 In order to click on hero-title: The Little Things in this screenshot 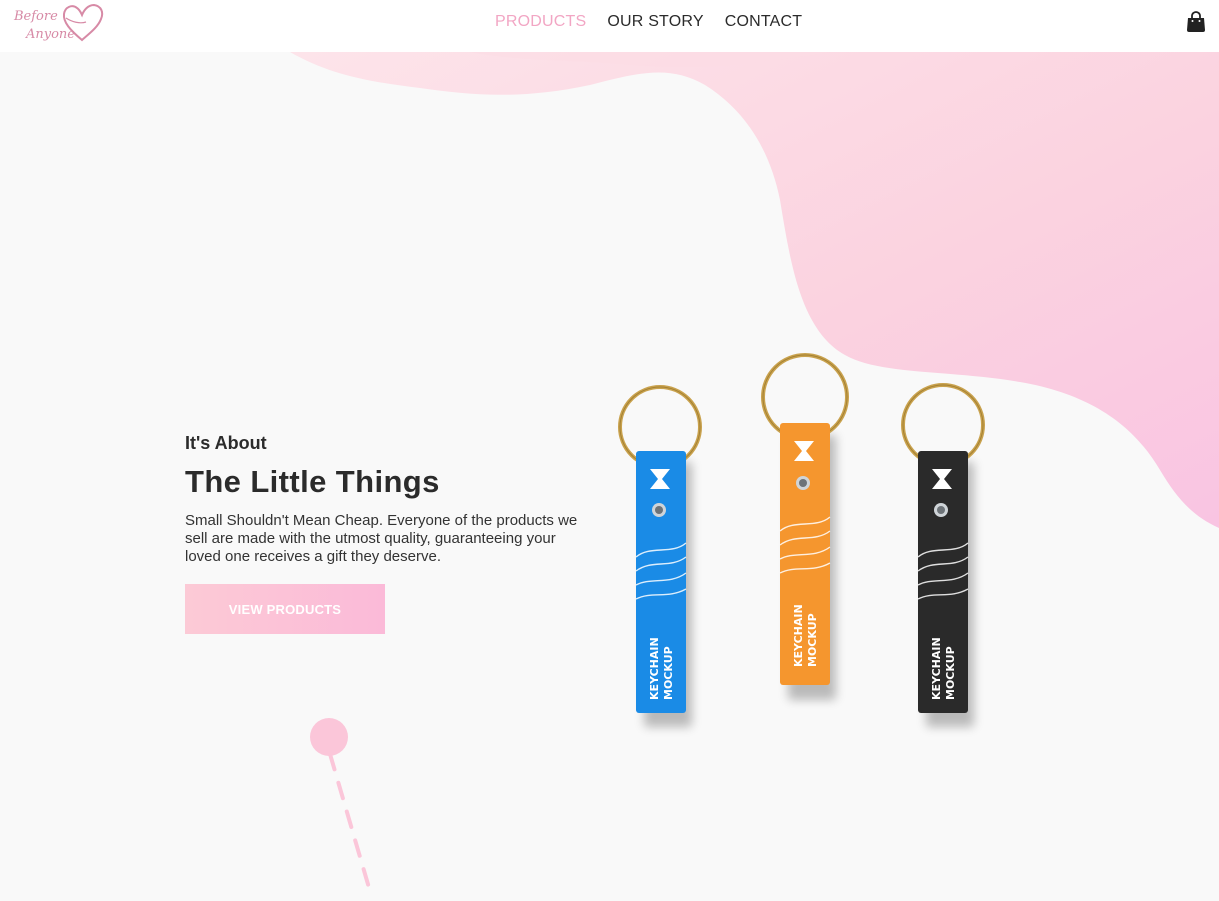, I will do `click(312, 481)`.